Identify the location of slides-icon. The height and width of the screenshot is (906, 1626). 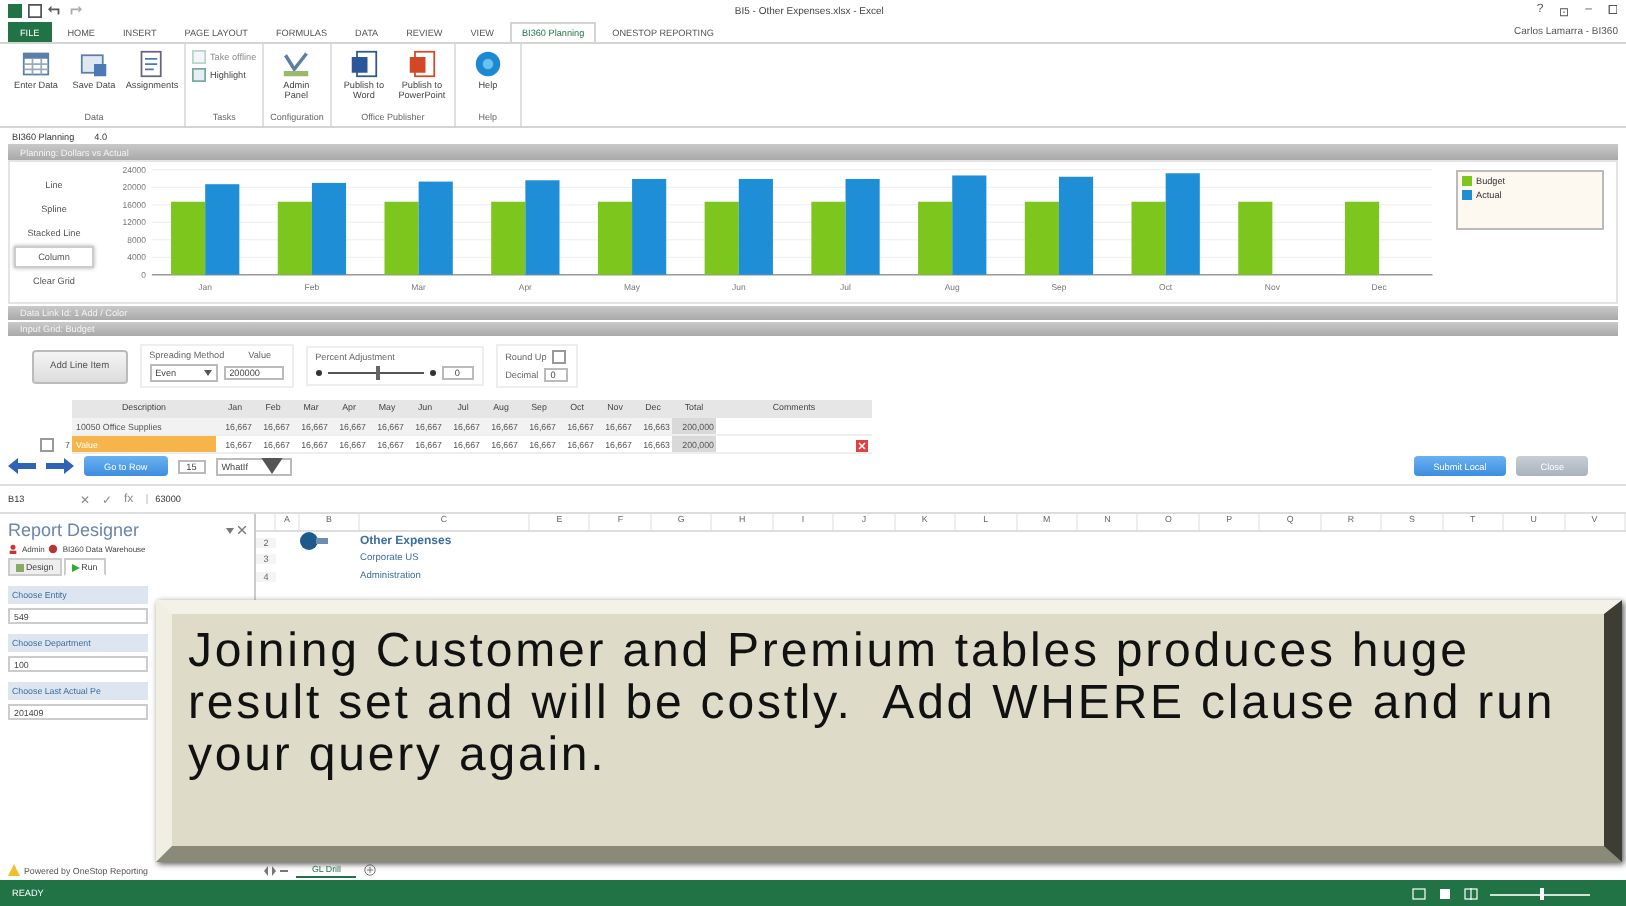
(421, 64).